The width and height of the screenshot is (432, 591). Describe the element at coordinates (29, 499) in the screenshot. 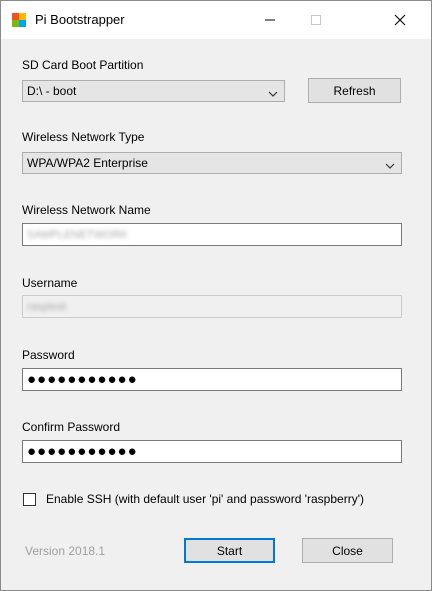

I see `enable-ssh-checkbox` at that location.